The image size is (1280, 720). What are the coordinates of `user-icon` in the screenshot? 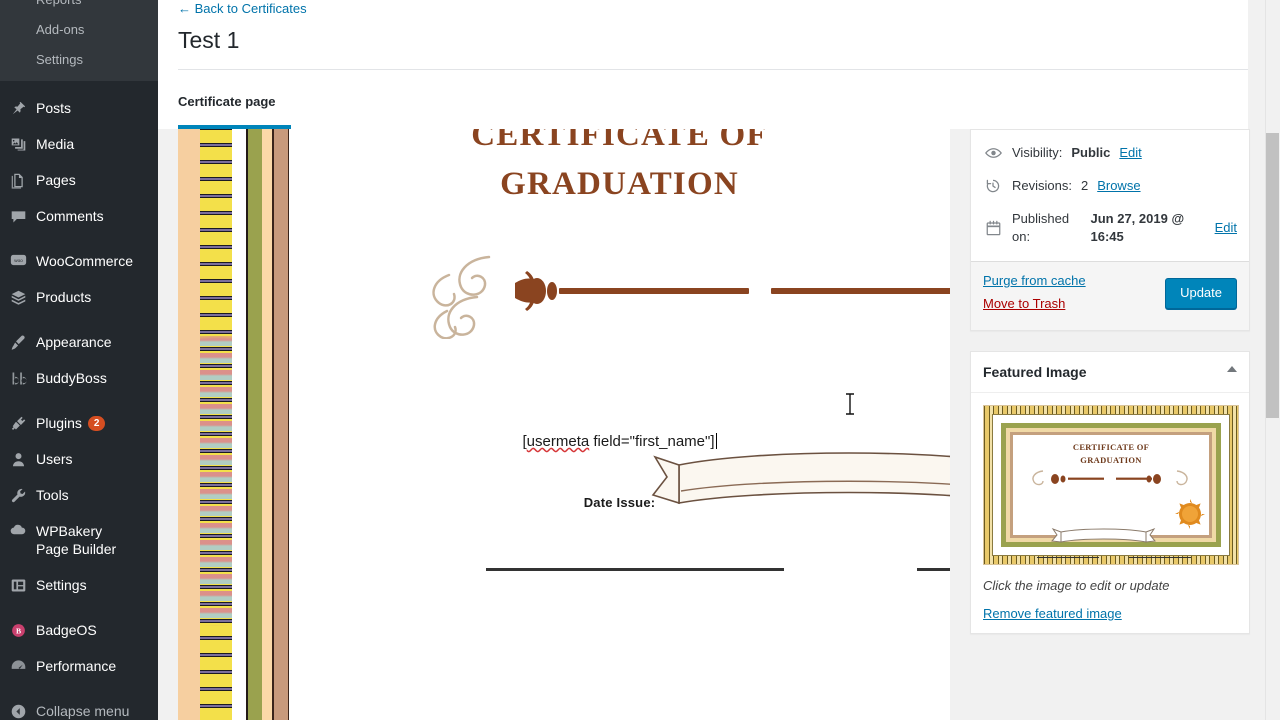 It's located at (18, 459).